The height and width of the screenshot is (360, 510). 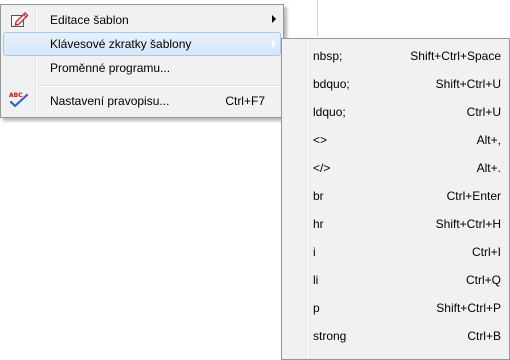 I want to click on shortcut-item-label: bdquo;, so click(x=331, y=84).